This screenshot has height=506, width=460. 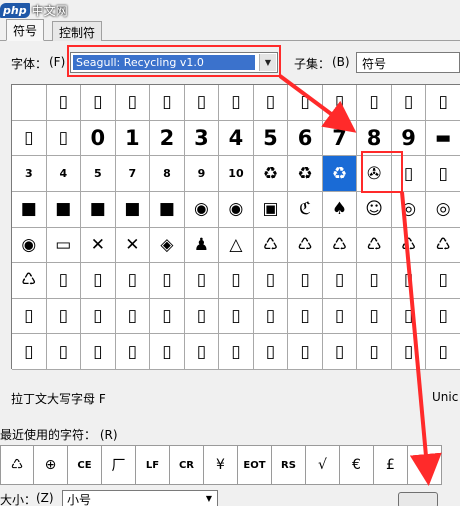 I want to click on recent-char: RS, so click(x=289, y=465).